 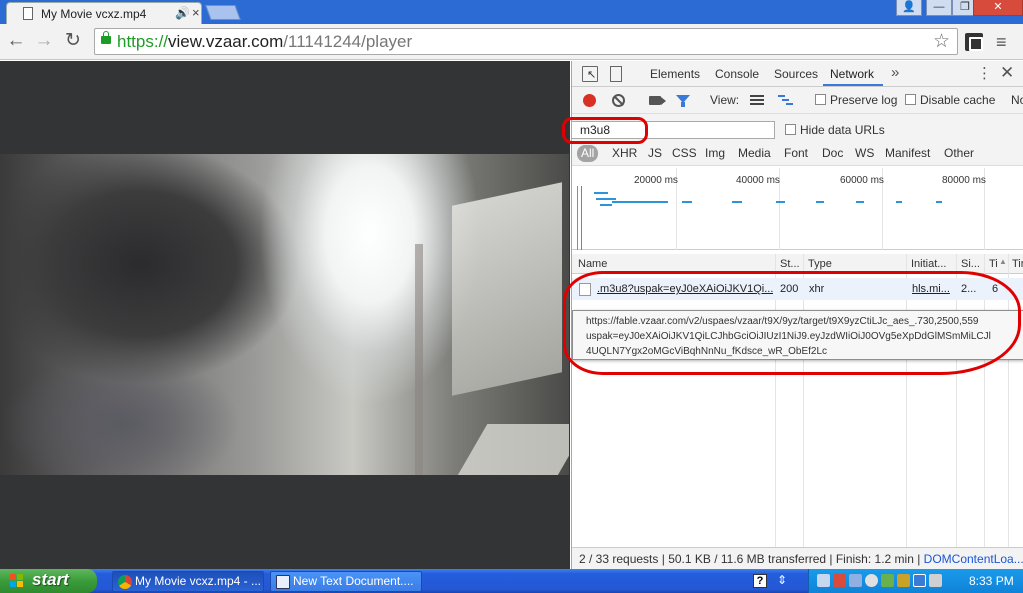 I want to click on type-filter-css: CSS, so click(x=684, y=153).